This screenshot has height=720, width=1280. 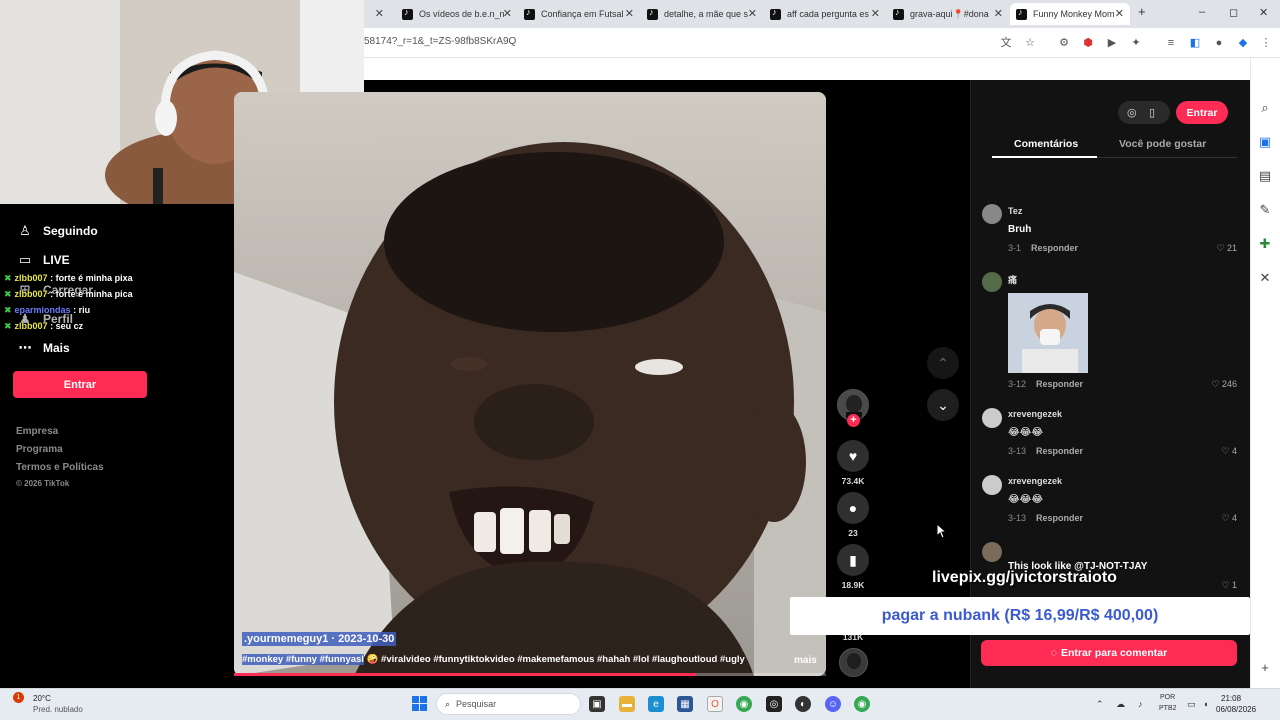 I want to click on video-more-link: mais, so click(x=805, y=660).